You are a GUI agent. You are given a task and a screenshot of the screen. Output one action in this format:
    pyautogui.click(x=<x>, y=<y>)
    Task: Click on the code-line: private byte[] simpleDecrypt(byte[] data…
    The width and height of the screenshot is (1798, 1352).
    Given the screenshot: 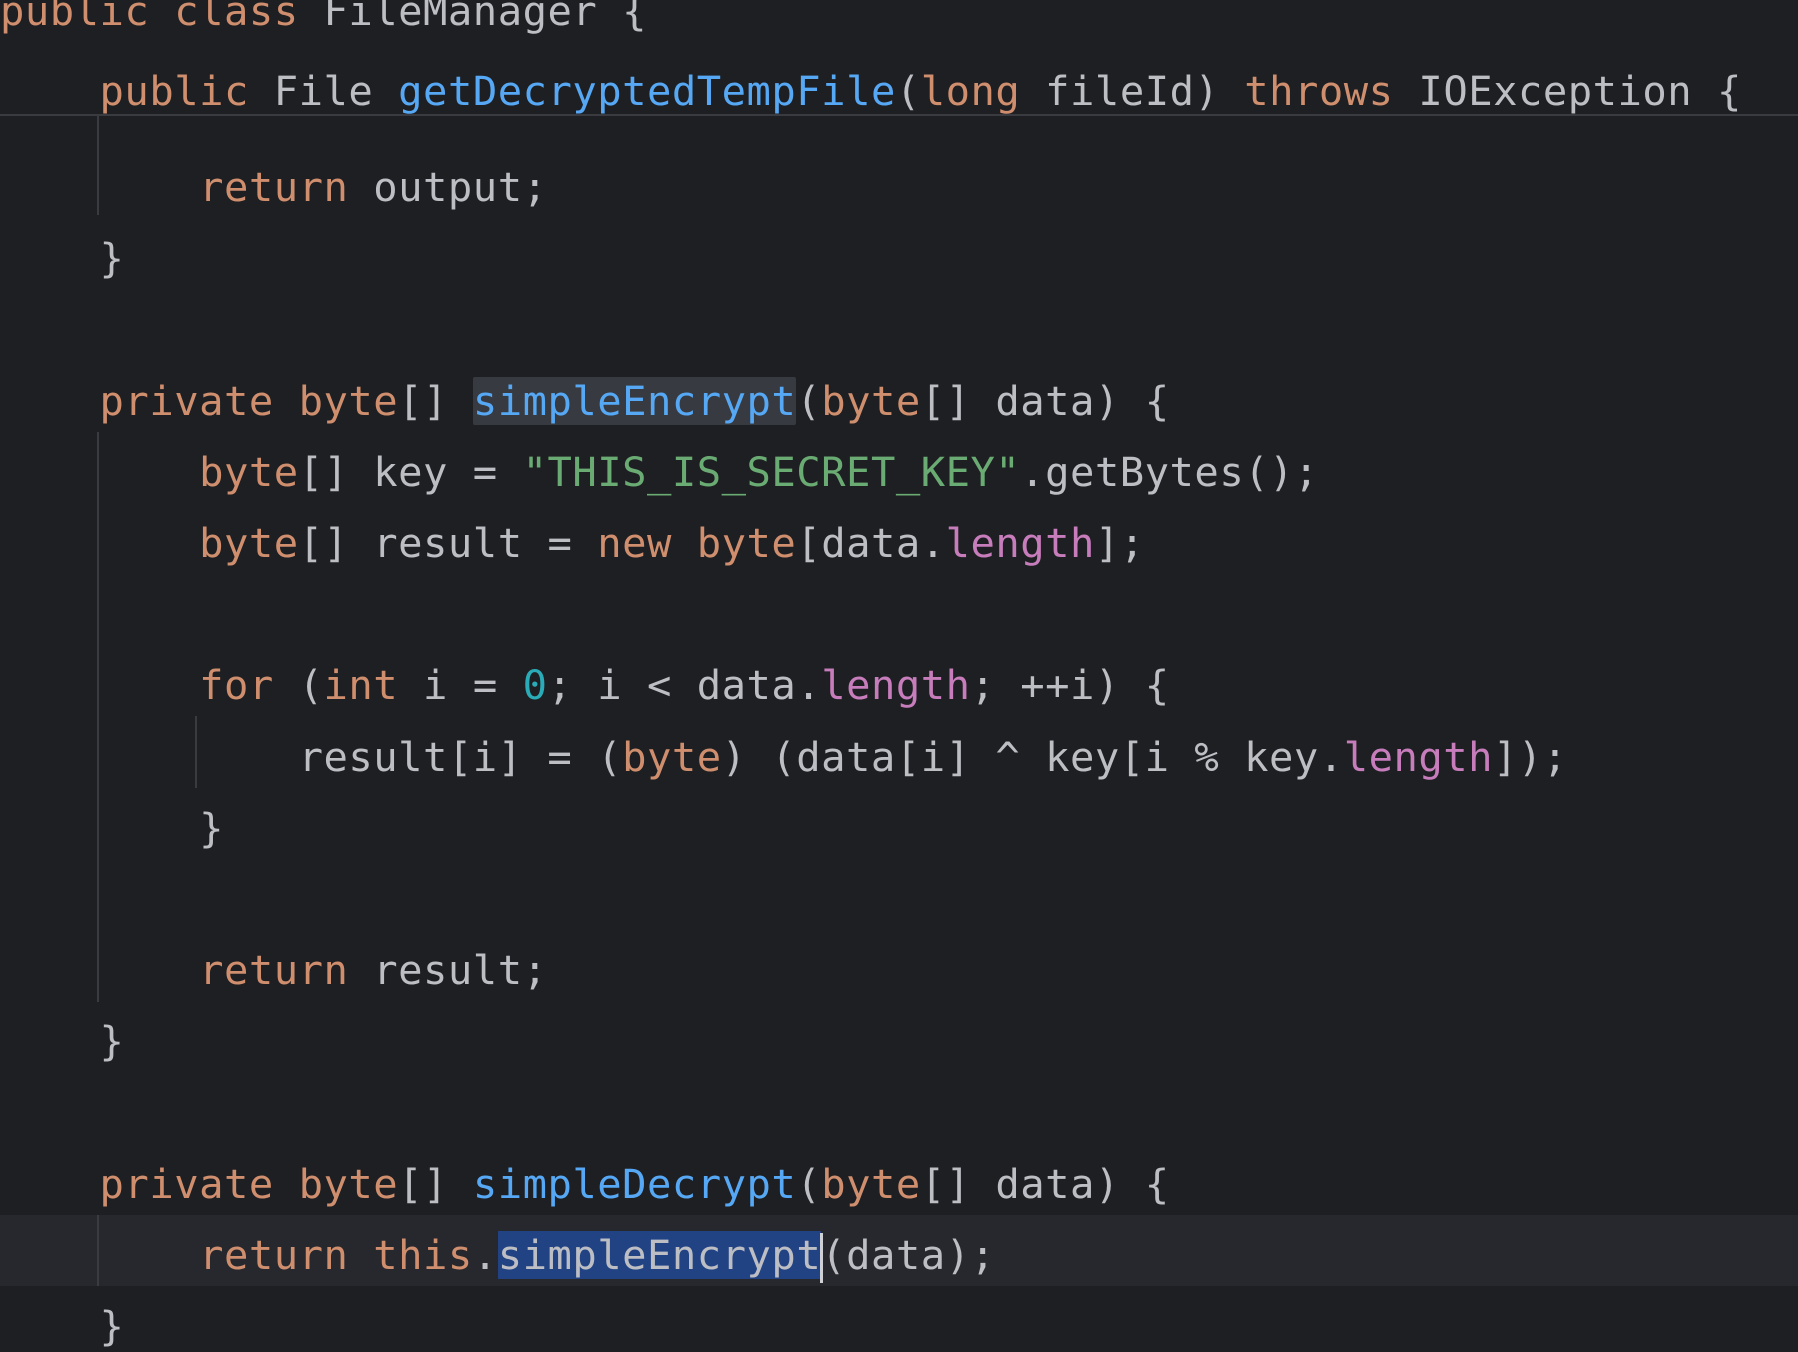 What is the action you would take?
    pyautogui.click(x=899, y=1184)
    